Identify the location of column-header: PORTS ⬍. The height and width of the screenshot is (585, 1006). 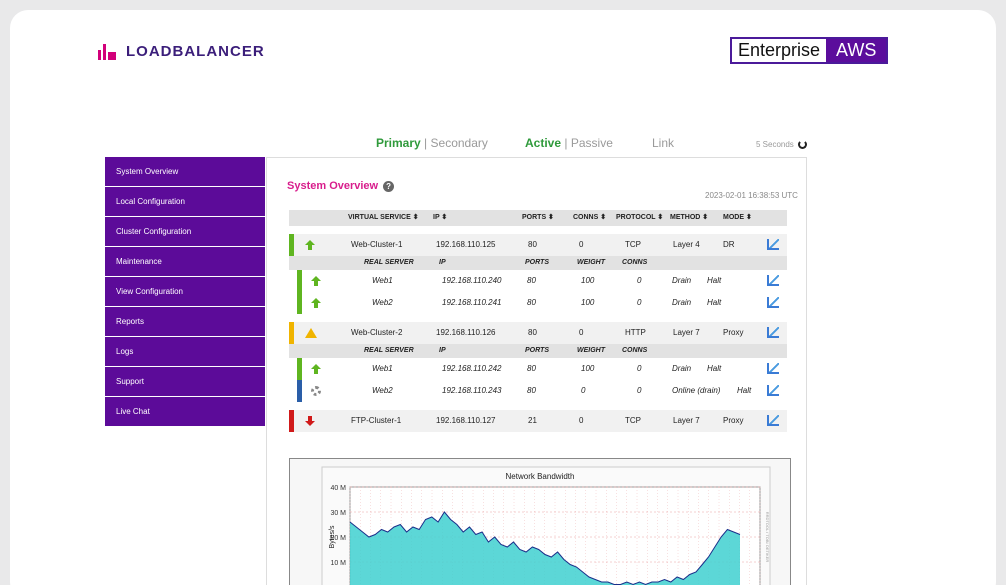
(538, 218).